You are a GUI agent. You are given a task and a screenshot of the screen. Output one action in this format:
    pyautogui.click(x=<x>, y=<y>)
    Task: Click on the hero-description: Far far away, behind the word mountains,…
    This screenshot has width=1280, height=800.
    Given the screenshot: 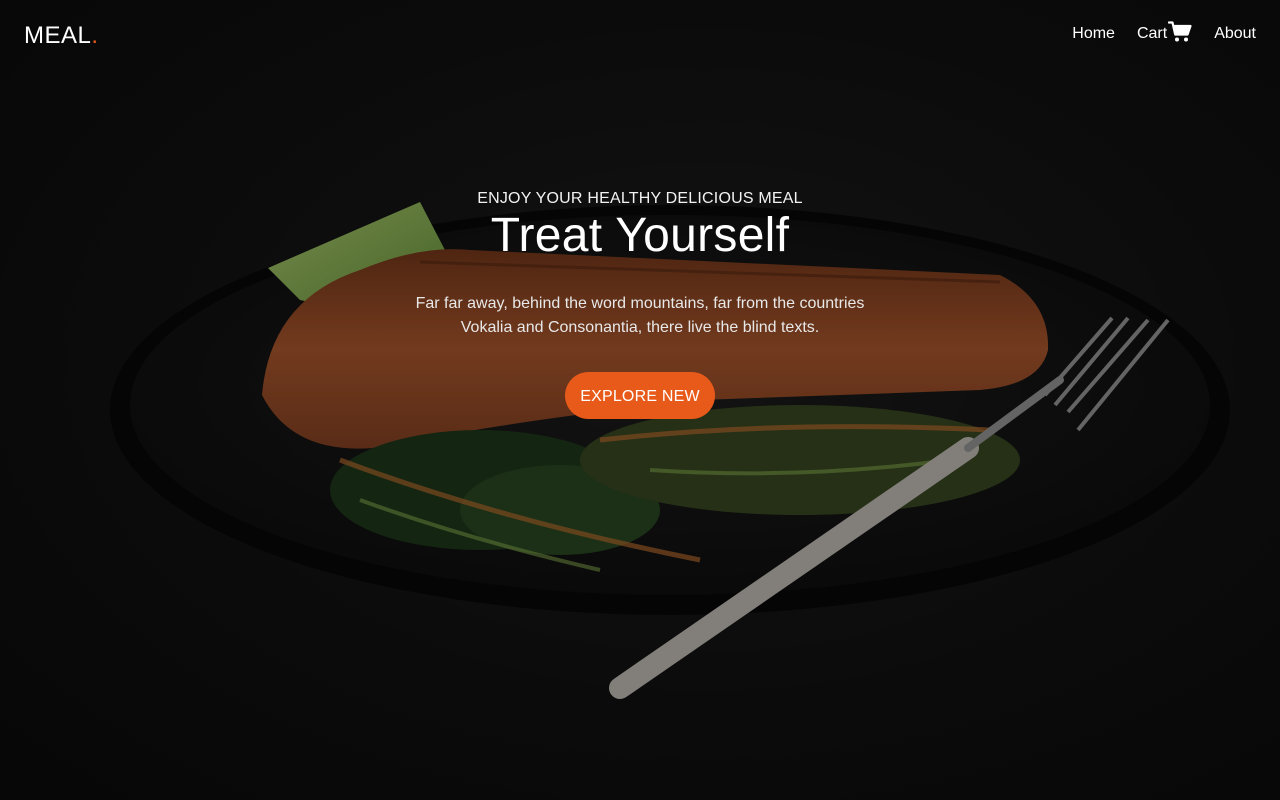 What is the action you would take?
    pyautogui.click(x=640, y=315)
    